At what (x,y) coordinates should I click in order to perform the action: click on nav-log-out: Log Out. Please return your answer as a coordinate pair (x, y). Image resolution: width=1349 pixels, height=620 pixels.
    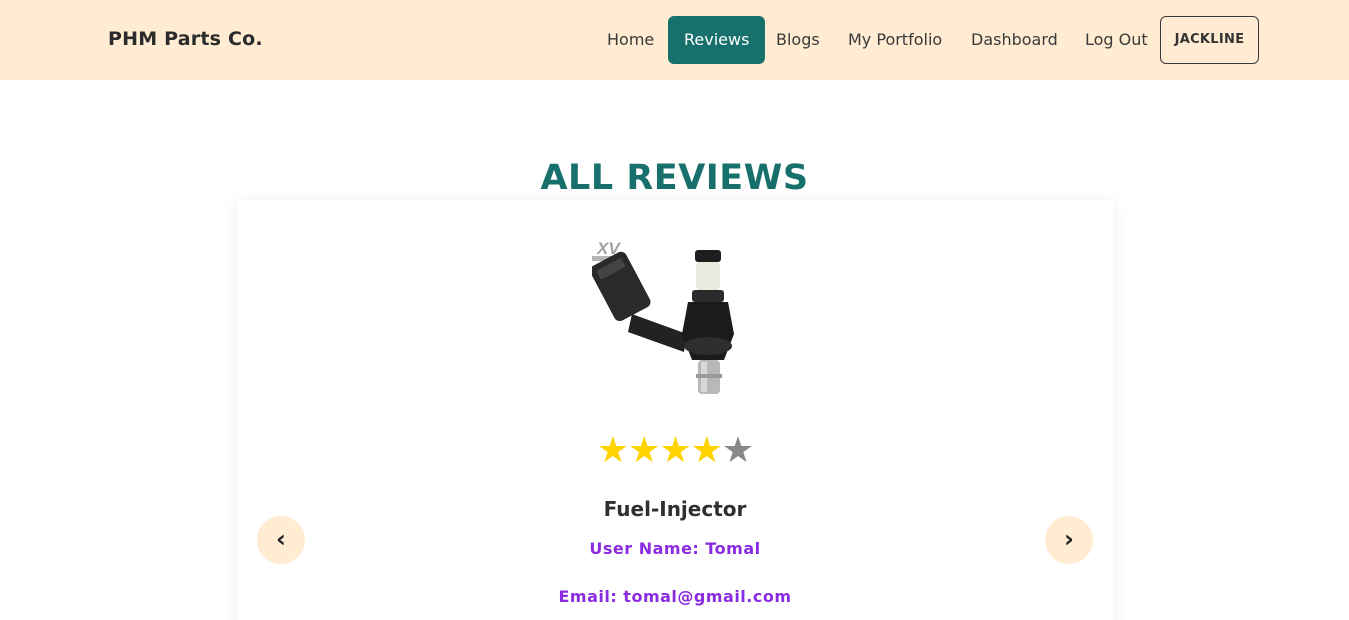
    Looking at the image, I should click on (1116, 40).